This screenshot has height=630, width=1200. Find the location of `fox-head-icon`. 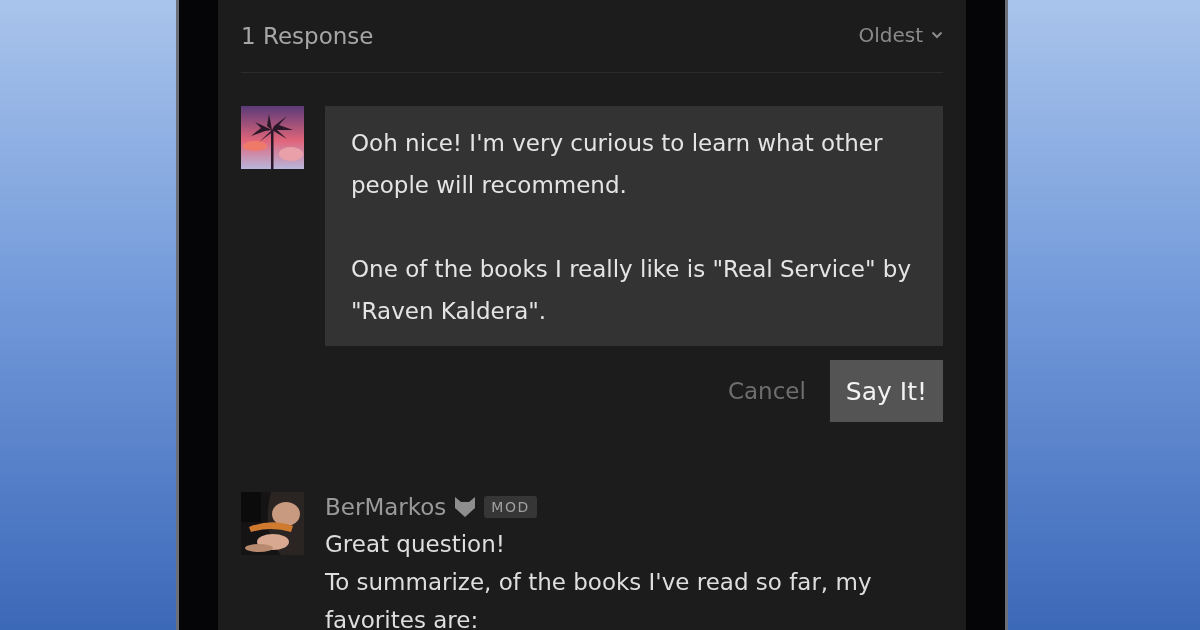

fox-head-icon is located at coordinates (465, 507).